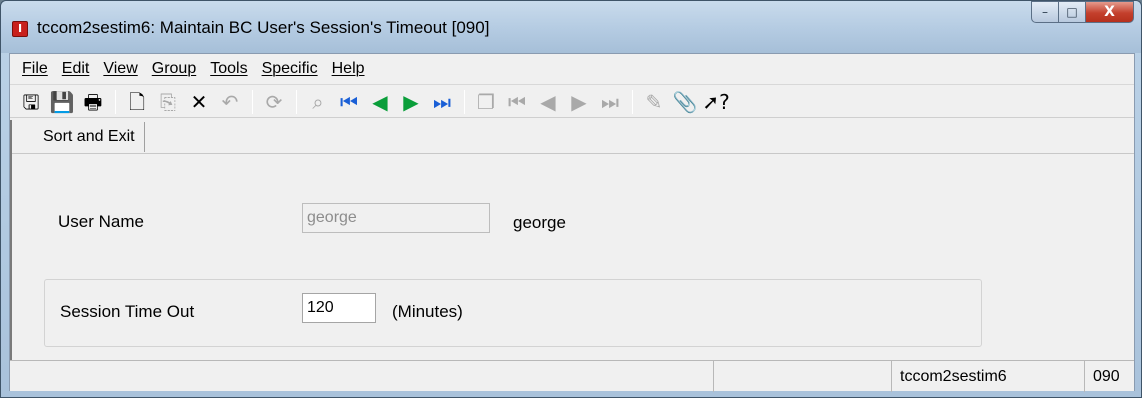 The width and height of the screenshot is (1142, 398). What do you see at coordinates (798, 376) in the screenshot?
I see `status-cell-empty` at bounding box center [798, 376].